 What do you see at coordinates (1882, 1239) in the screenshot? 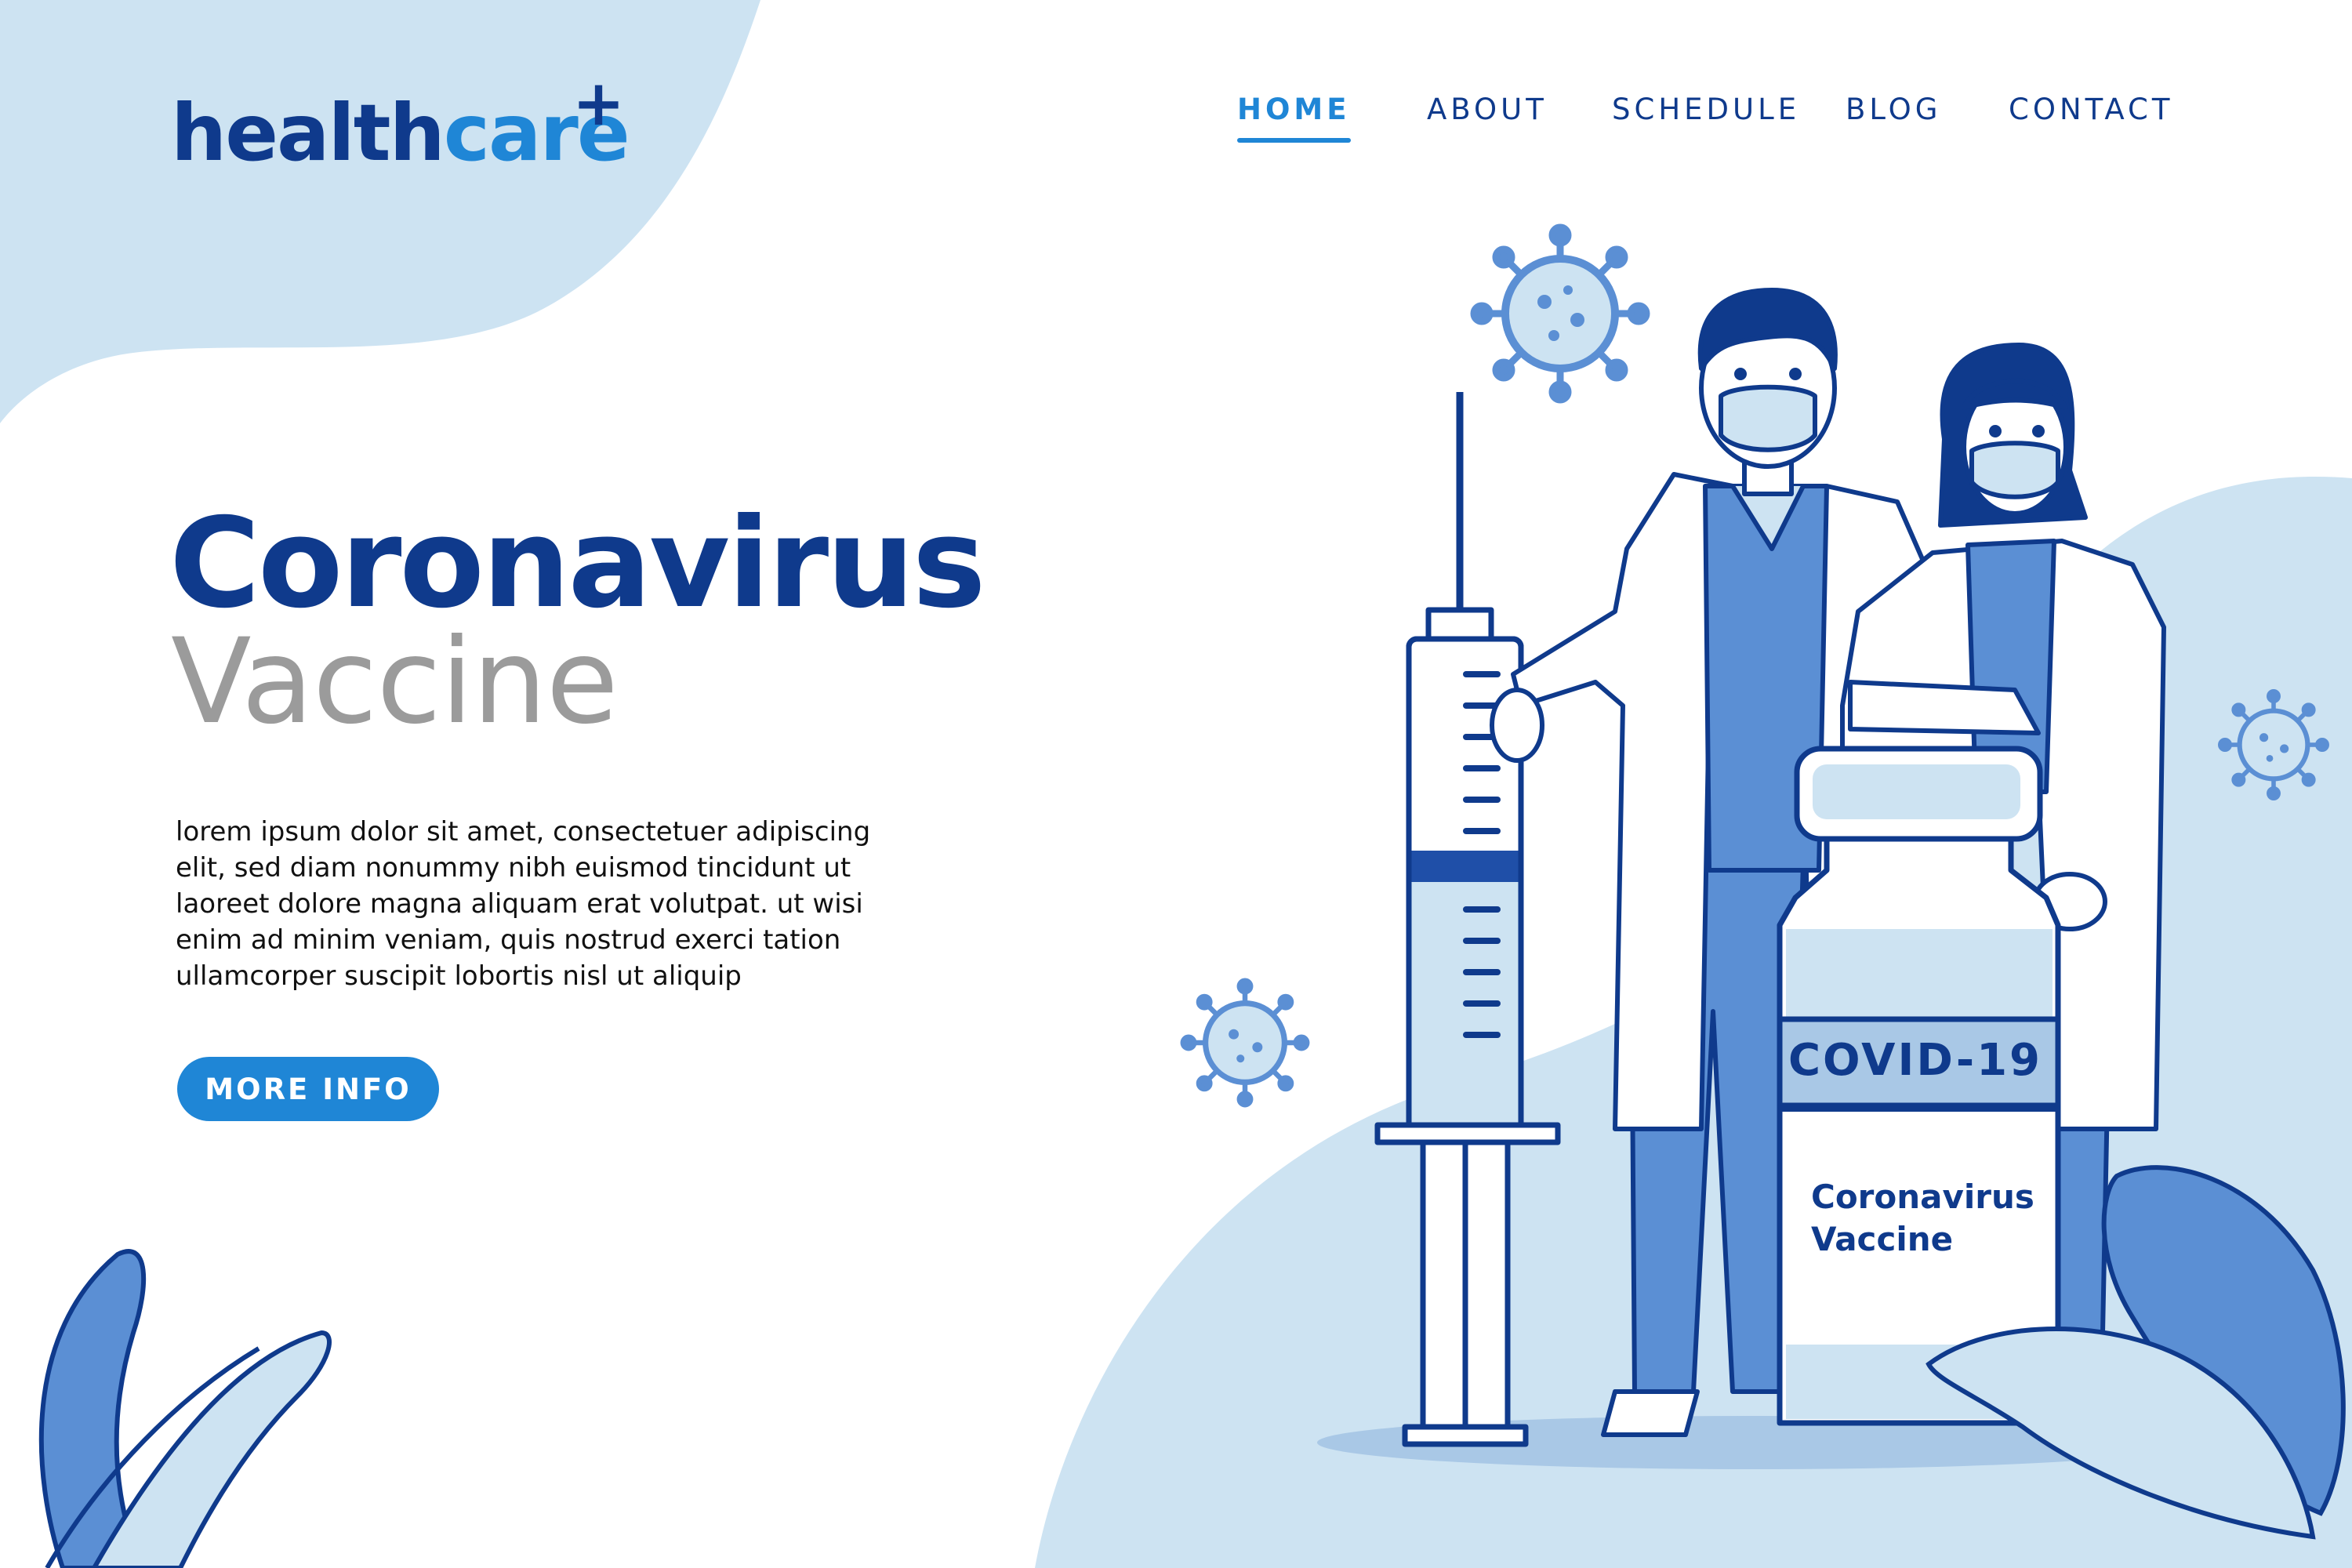
I see `vial-label-line2: Vaccine` at bounding box center [1882, 1239].